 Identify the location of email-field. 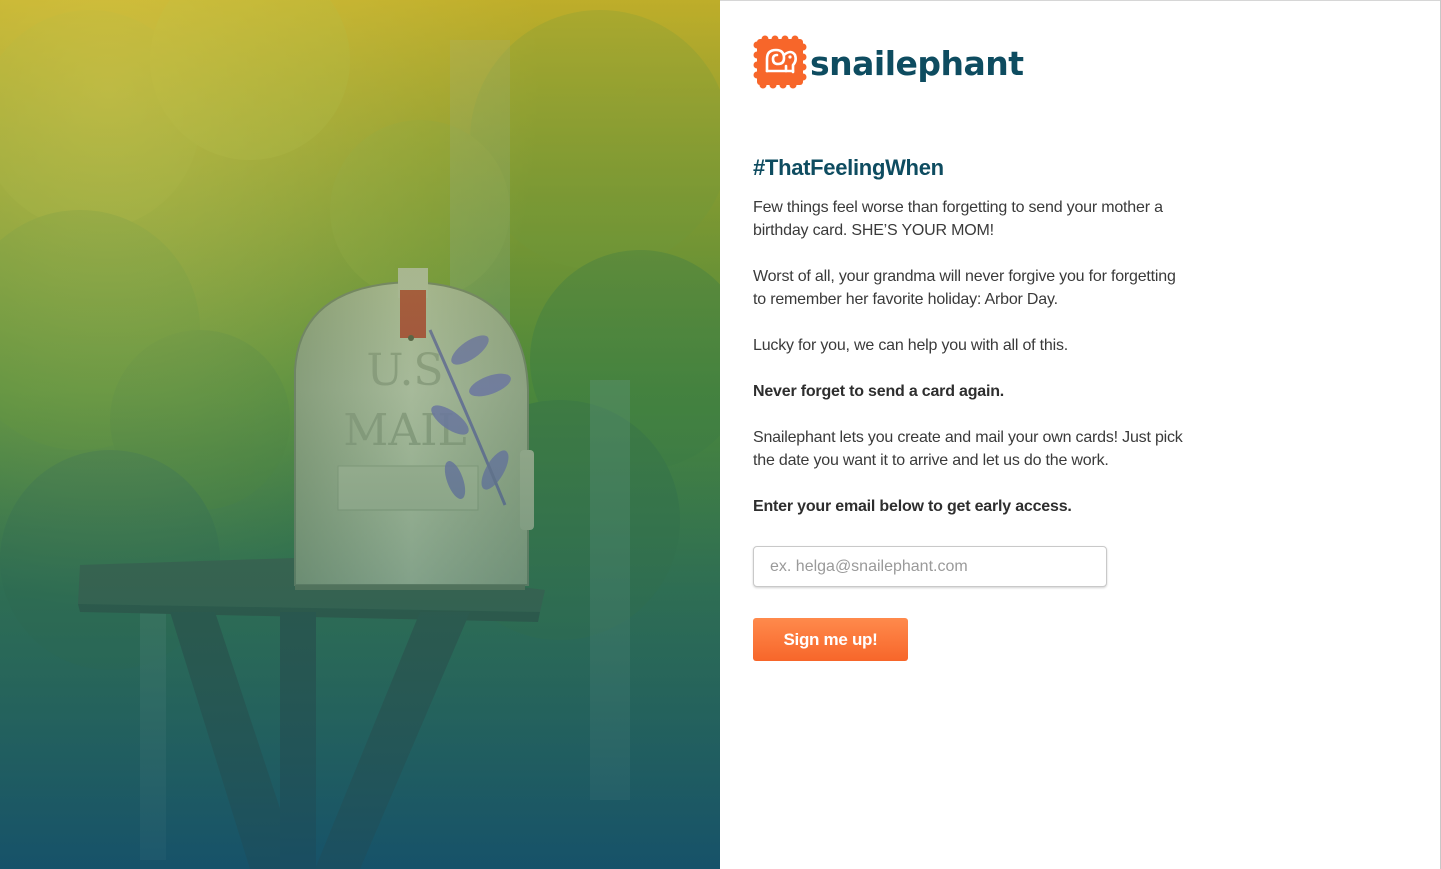
(930, 566).